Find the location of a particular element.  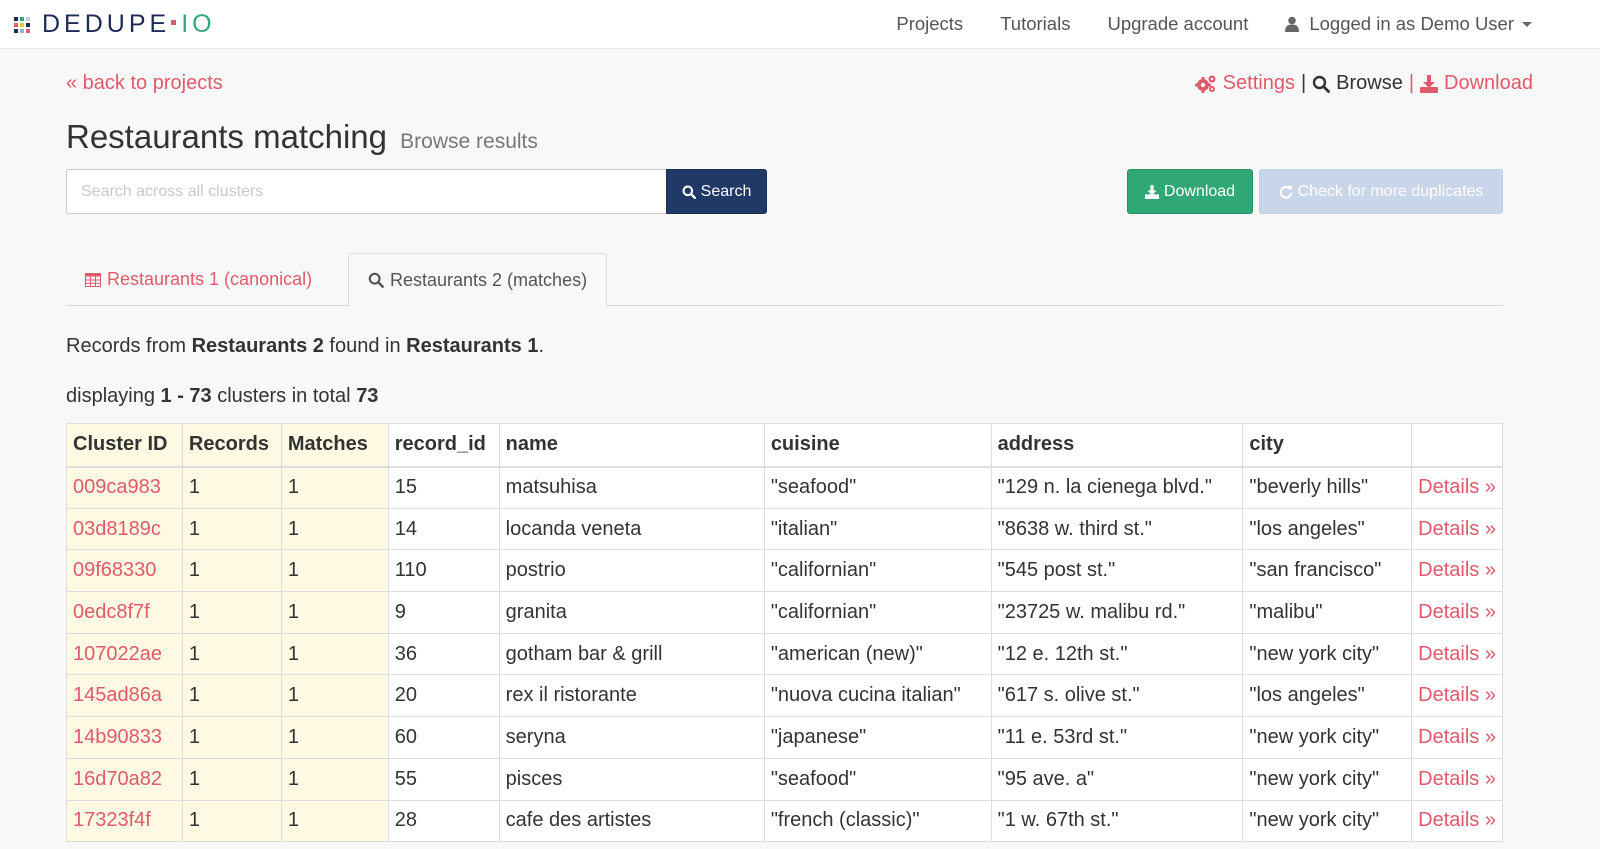

tab-restaurants-1: Restaurants 1 (canonical) is located at coordinates (198, 279).